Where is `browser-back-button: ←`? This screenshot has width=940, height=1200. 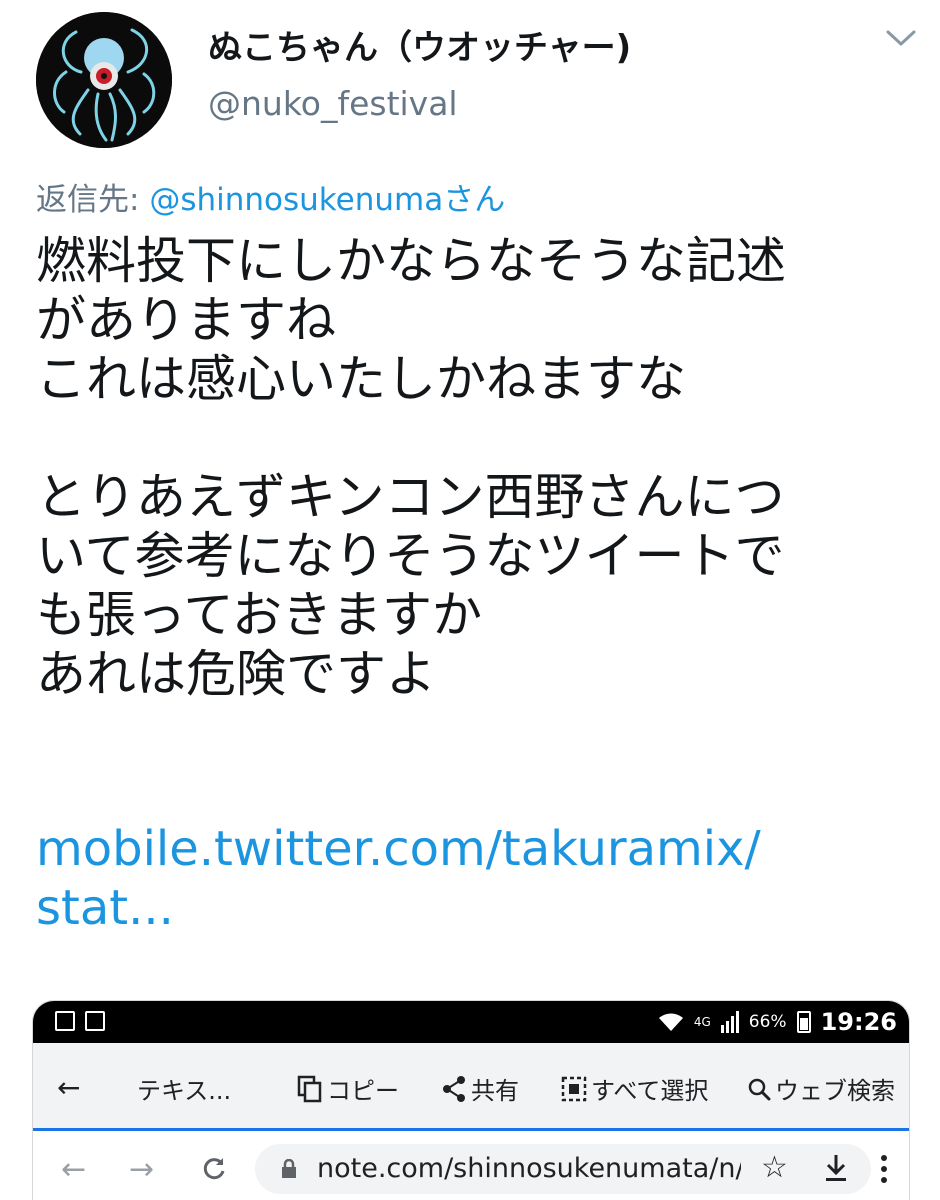 browser-back-button: ← is located at coordinates (73, 1169).